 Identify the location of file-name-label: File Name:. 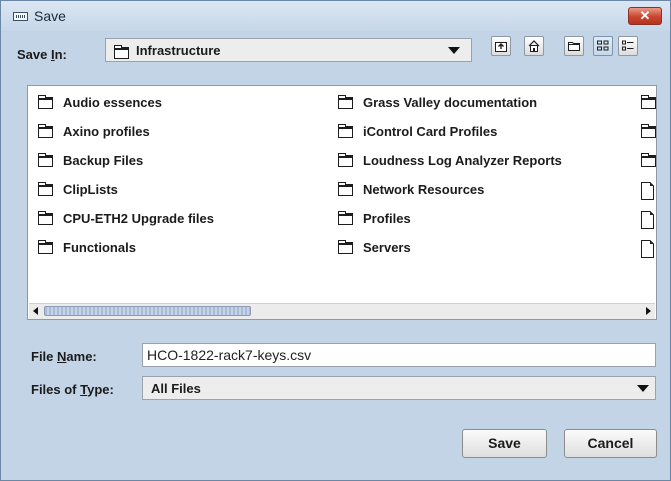
(64, 356).